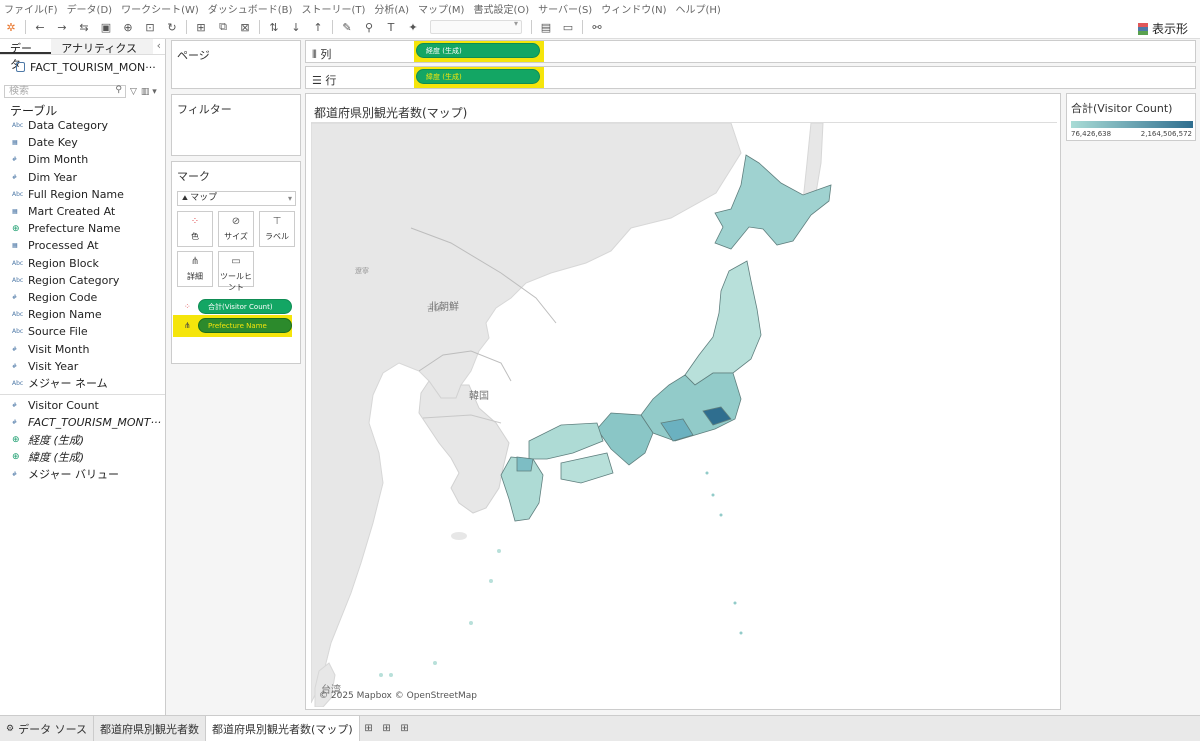 This screenshot has height=741, width=1200. What do you see at coordinates (565, 8) in the screenshot?
I see `menu-server: サーバー(S)` at bounding box center [565, 8].